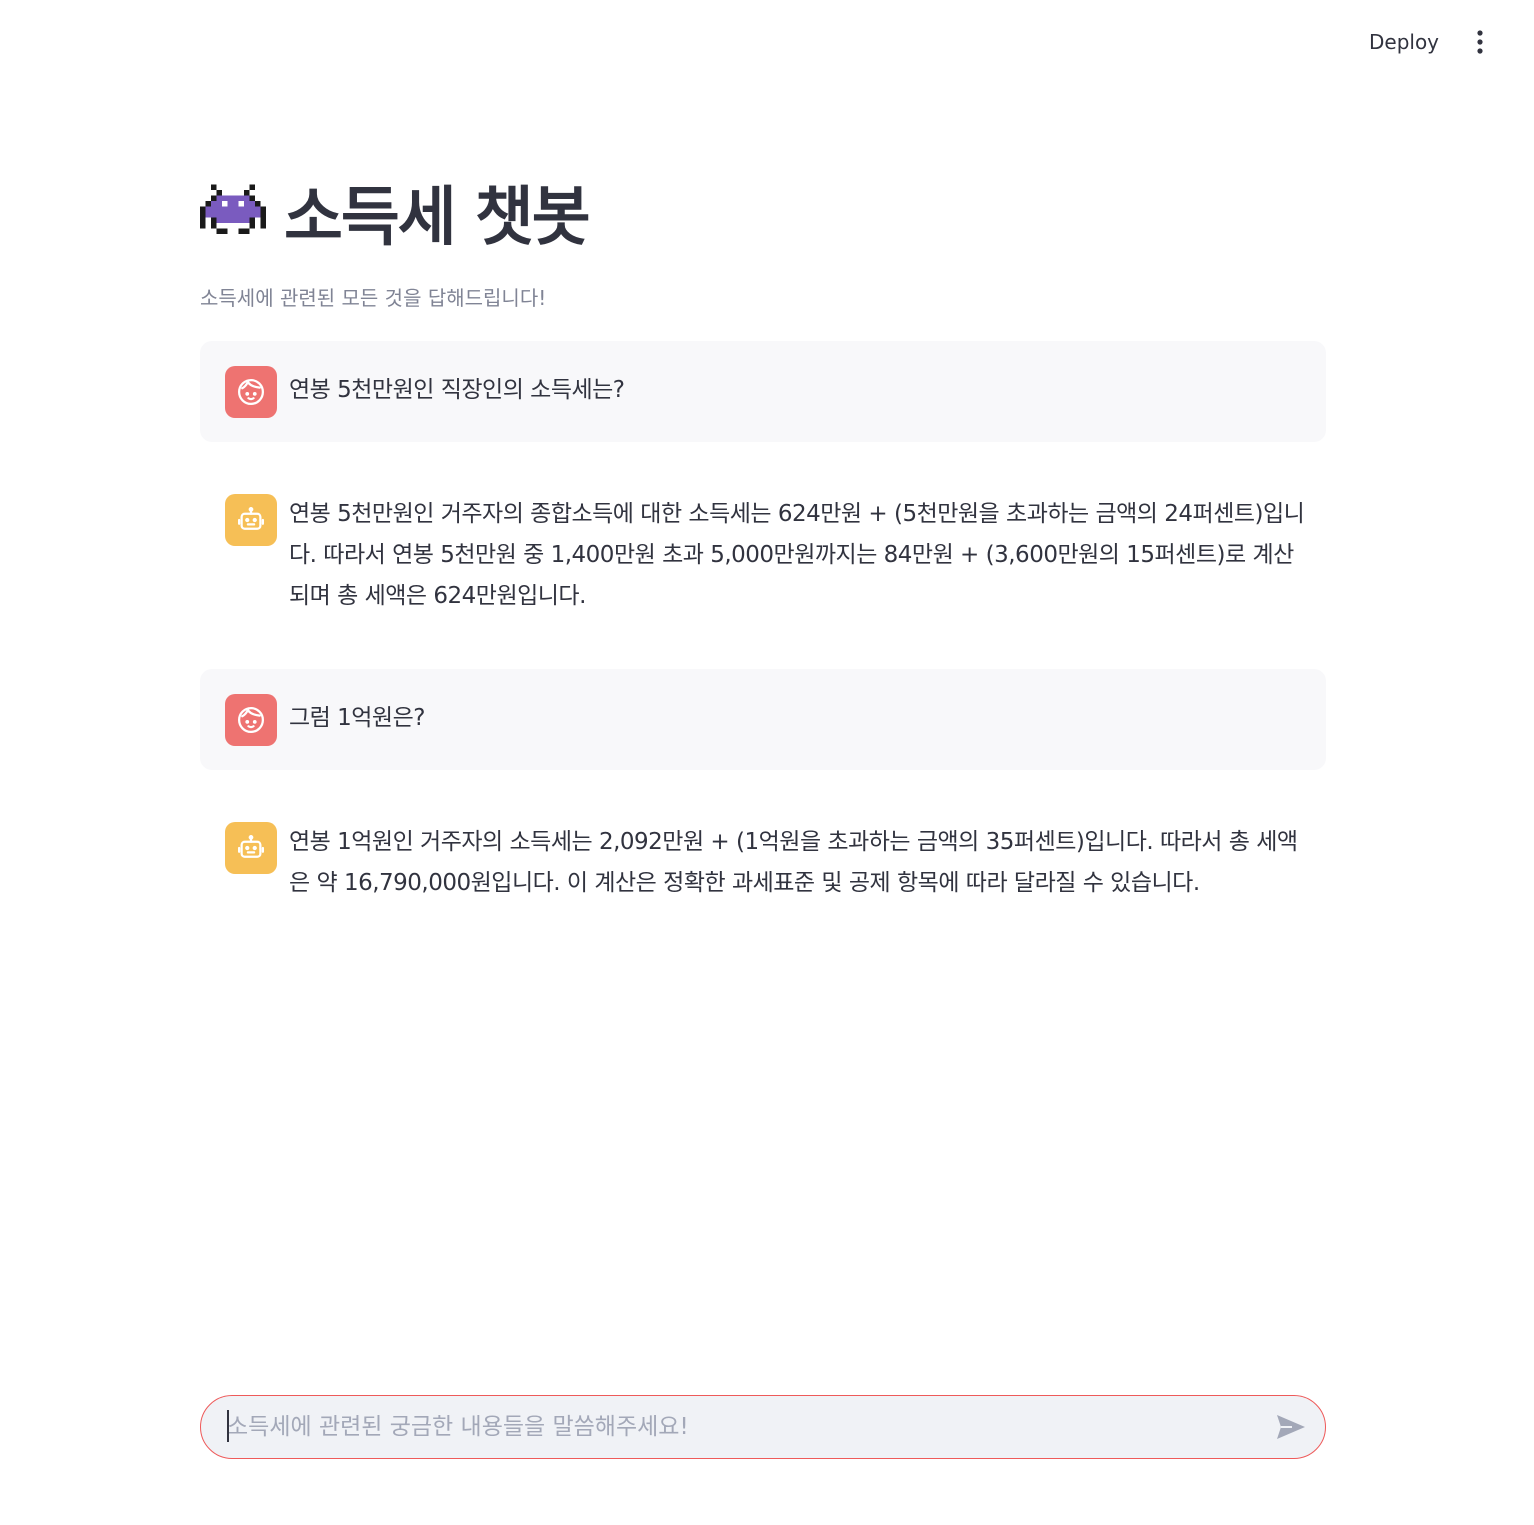  What do you see at coordinates (737, 1427) in the screenshot?
I see `chat-input` at bounding box center [737, 1427].